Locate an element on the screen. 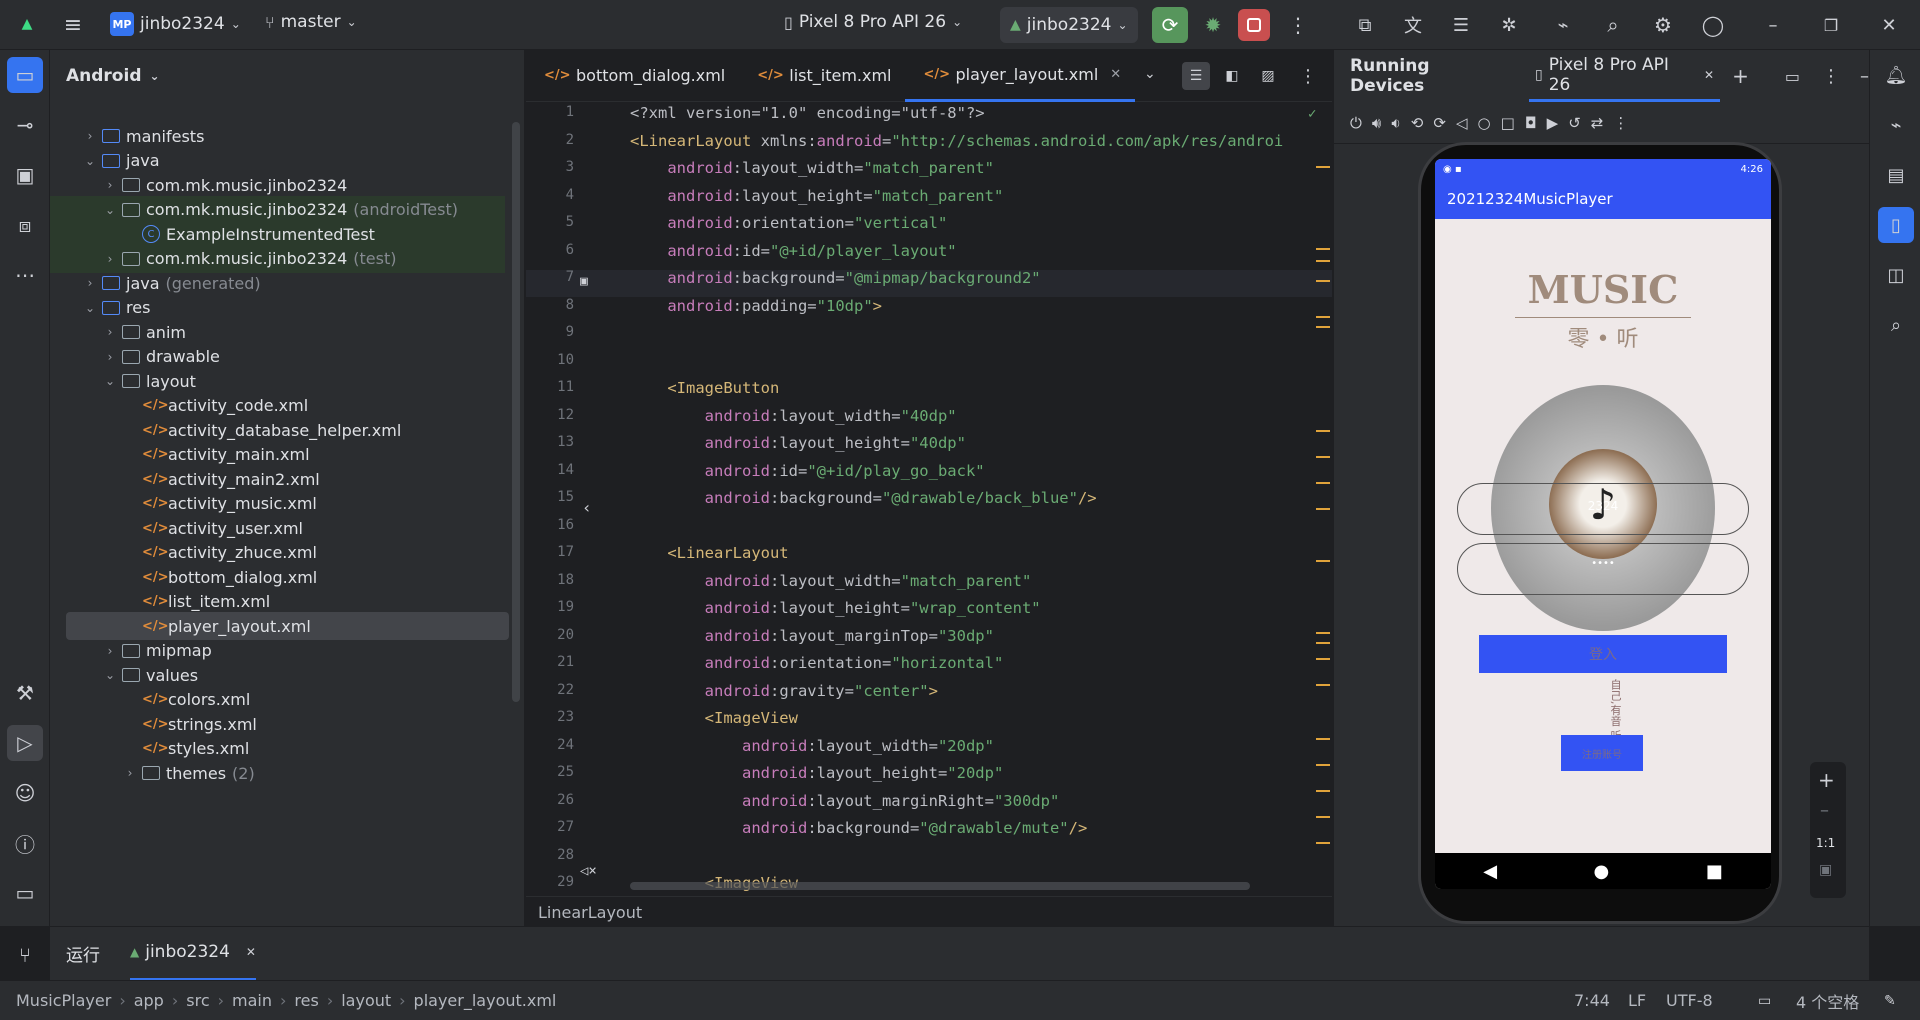 The height and width of the screenshot is (1020, 1920). debug-icon: ✹ is located at coordinates (1213, 25).